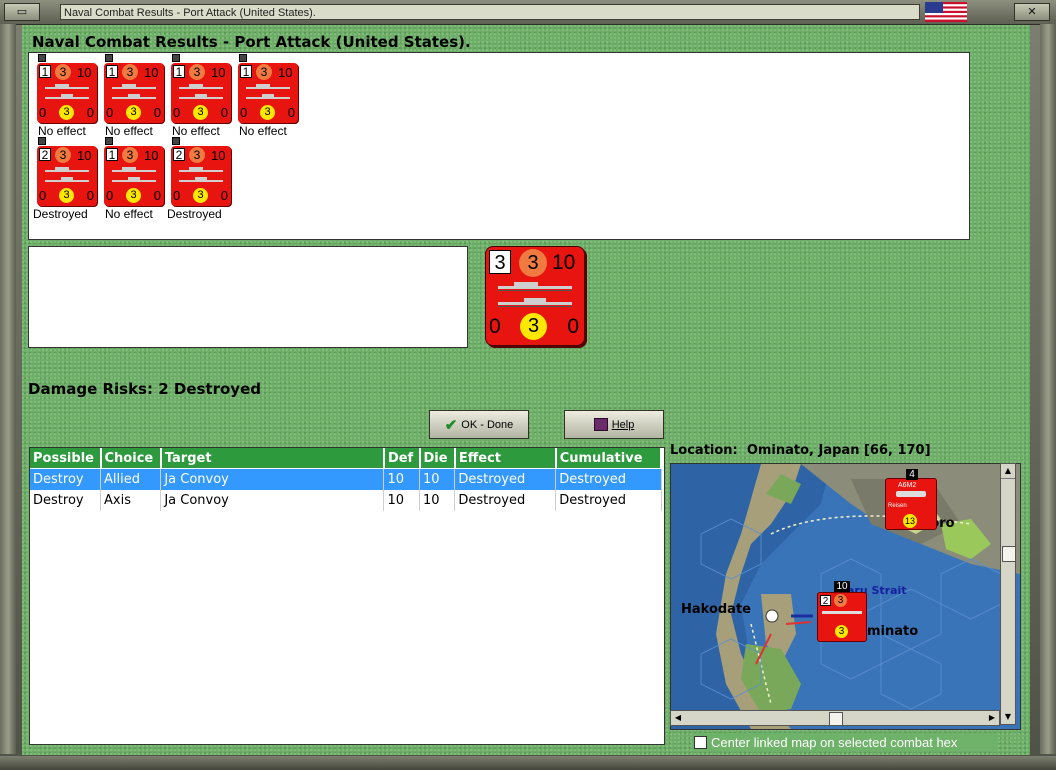  What do you see at coordinates (495, 326) in the screenshot?
I see `big-counter-left: 0` at bounding box center [495, 326].